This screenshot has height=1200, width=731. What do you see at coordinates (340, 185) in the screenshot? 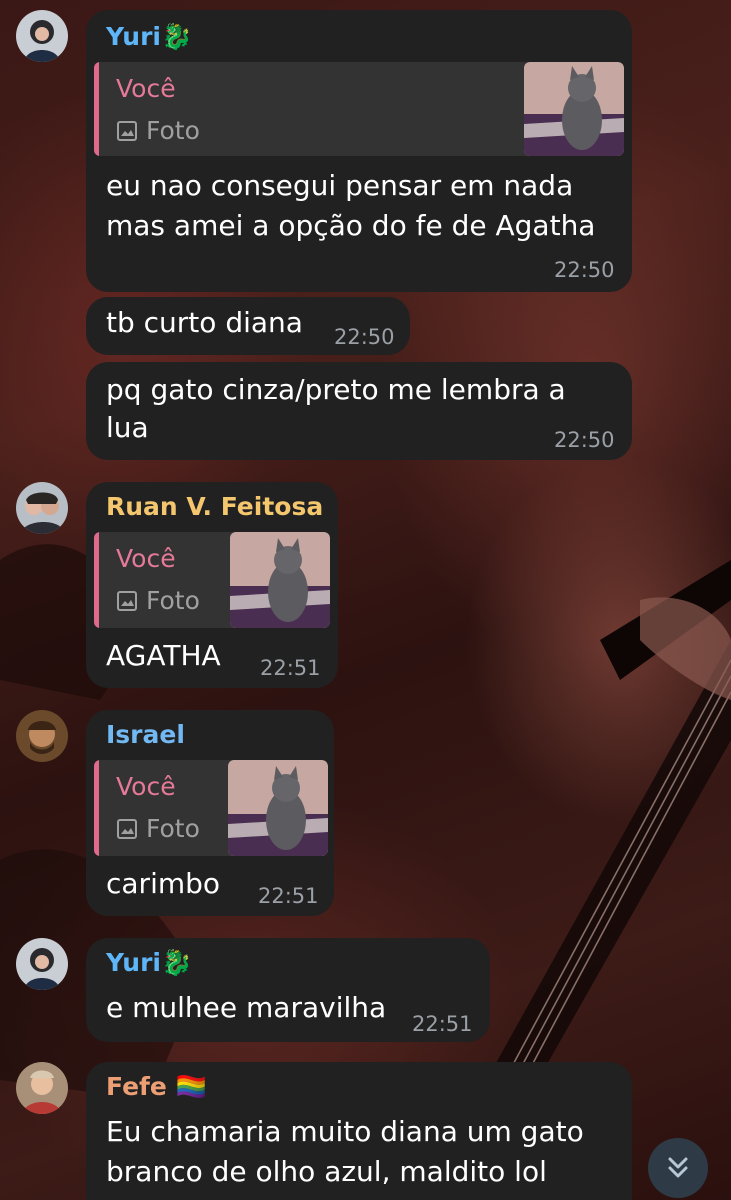
I see `message-text-line: eu nao consegui pensar em nada` at bounding box center [340, 185].